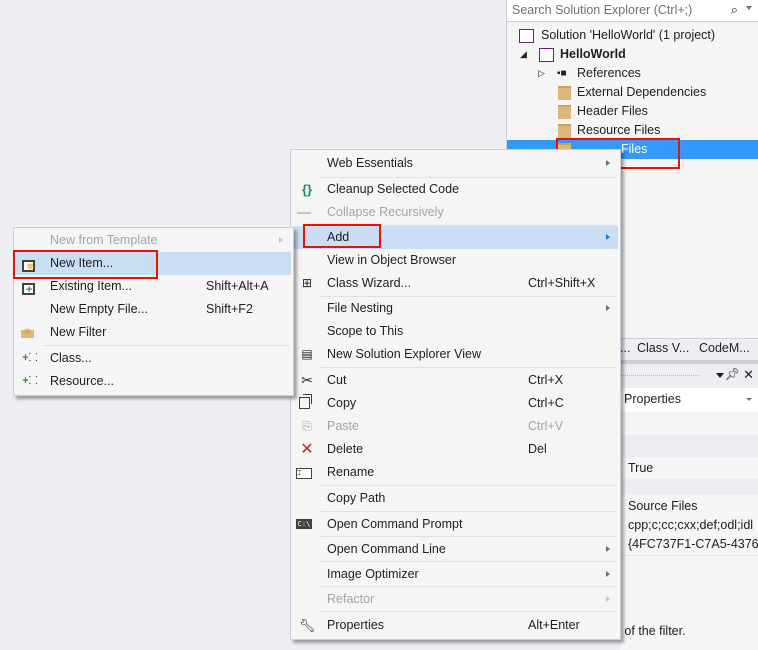 The height and width of the screenshot is (650, 758). I want to click on menu-item-shortcut: Ctrl+X, so click(546, 380).